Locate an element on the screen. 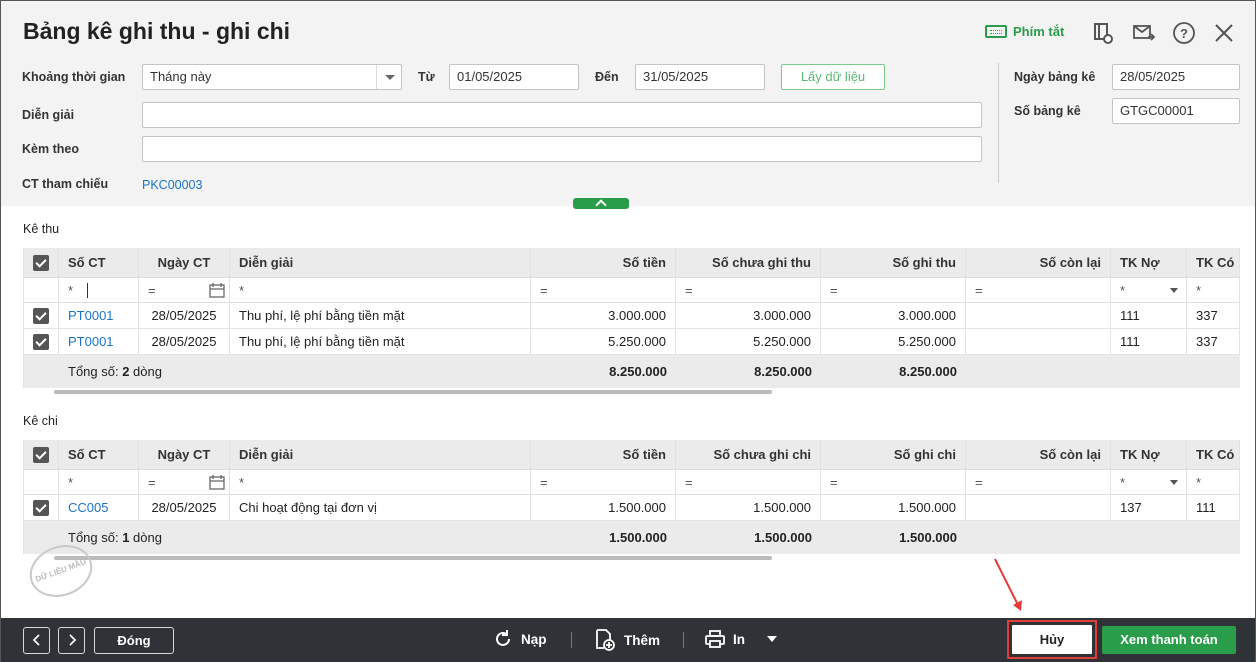  get-data-button: Lấy dữ liệu is located at coordinates (833, 77).